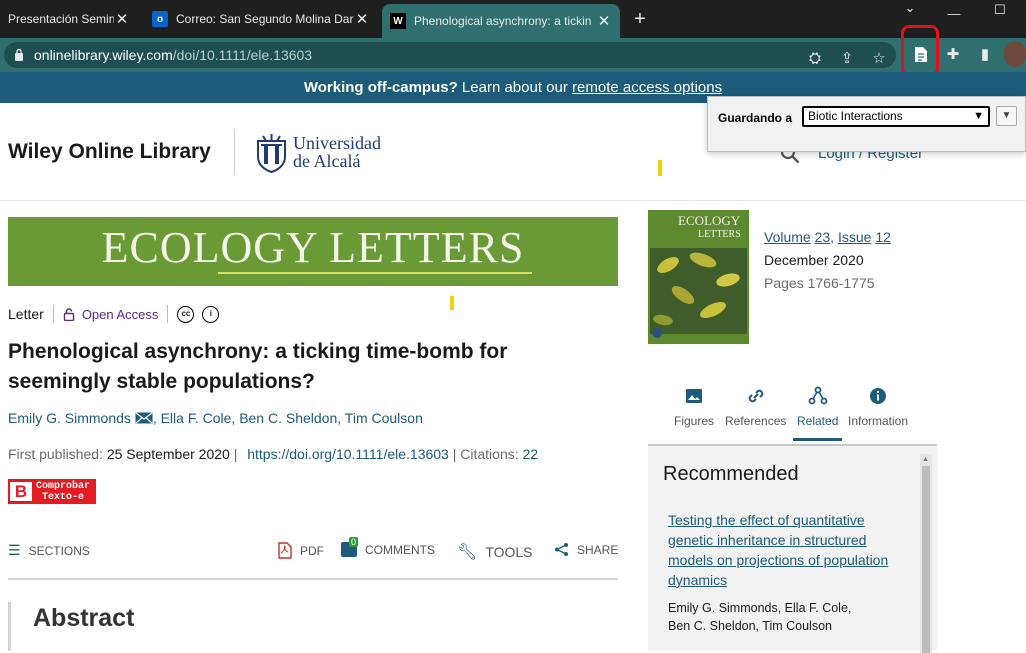 This screenshot has width=1026, height=653. Describe the element at coordinates (84, 618) in the screenshot. I see `abstract-heading: Abstract` at that location.